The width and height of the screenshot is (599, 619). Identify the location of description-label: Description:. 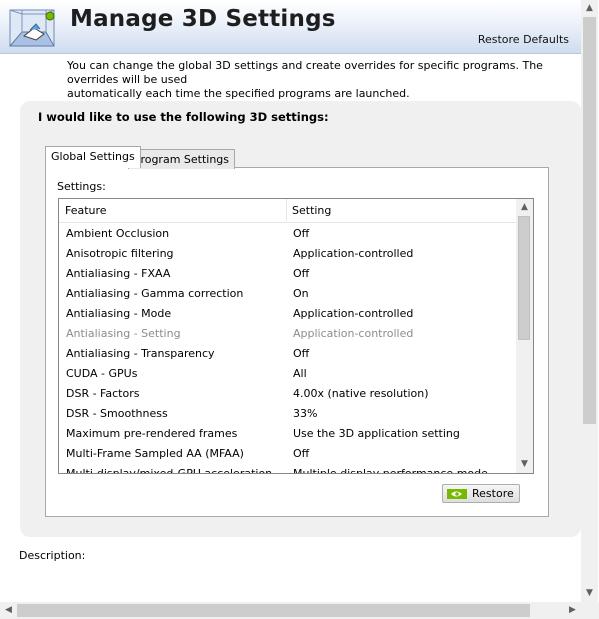
(52, 555).